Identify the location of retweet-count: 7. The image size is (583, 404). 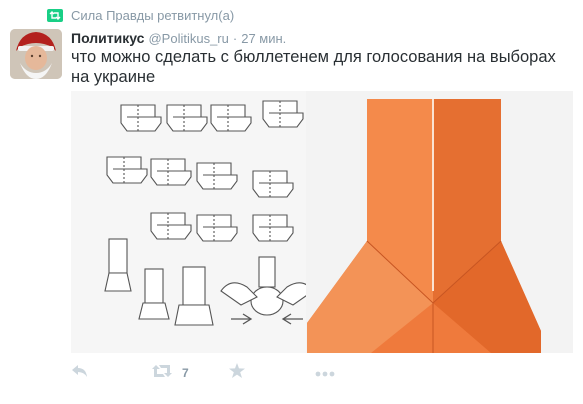
(185, 373).